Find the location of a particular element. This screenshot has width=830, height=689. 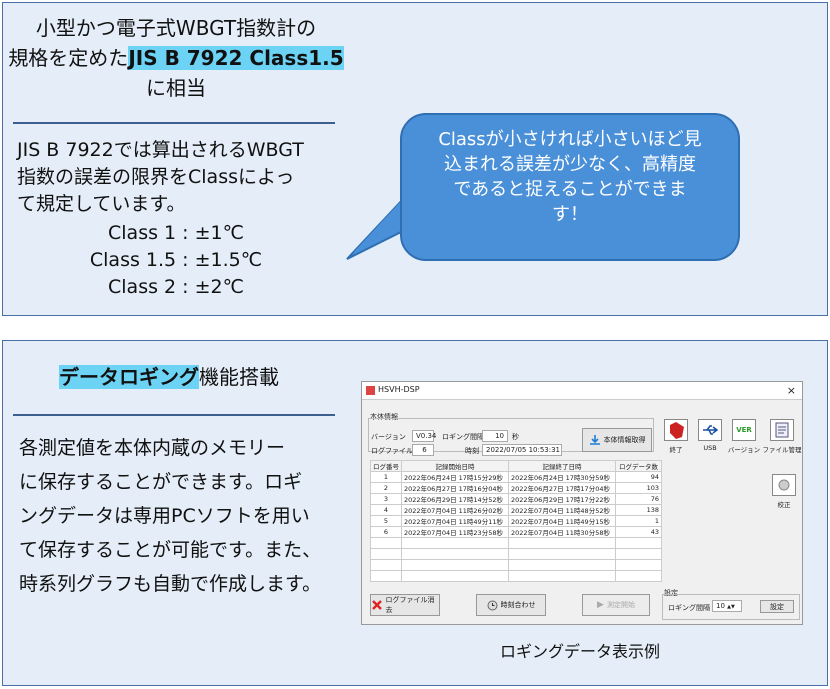

class-1-line: Class 1 : ±1℃ is located at coordinates (176, 233).